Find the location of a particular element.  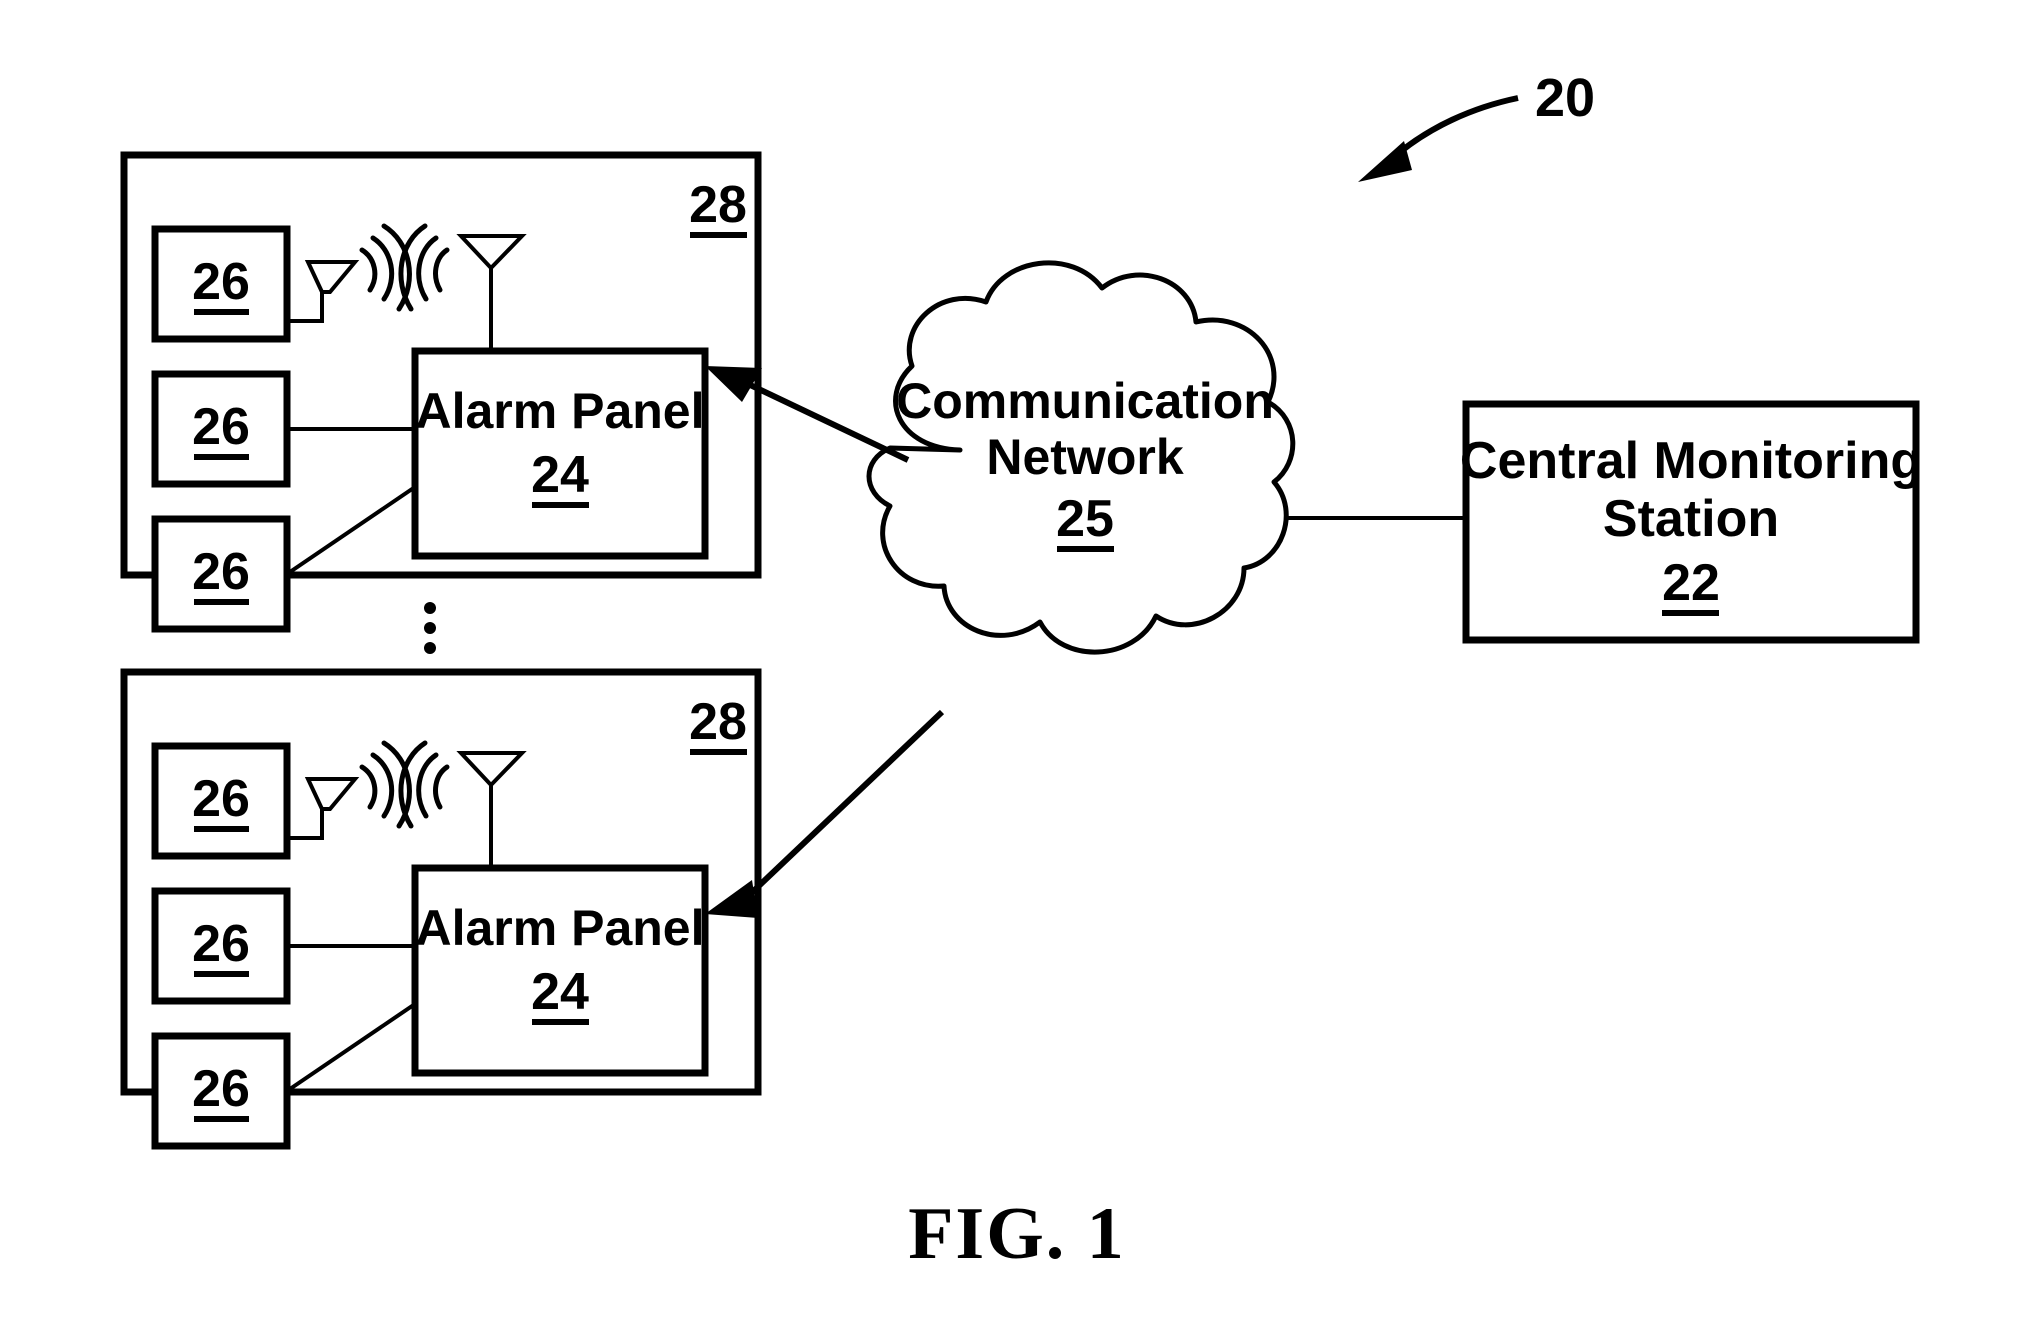

premises-2-sensor-2: 26 is located at coordinates (221, 946).